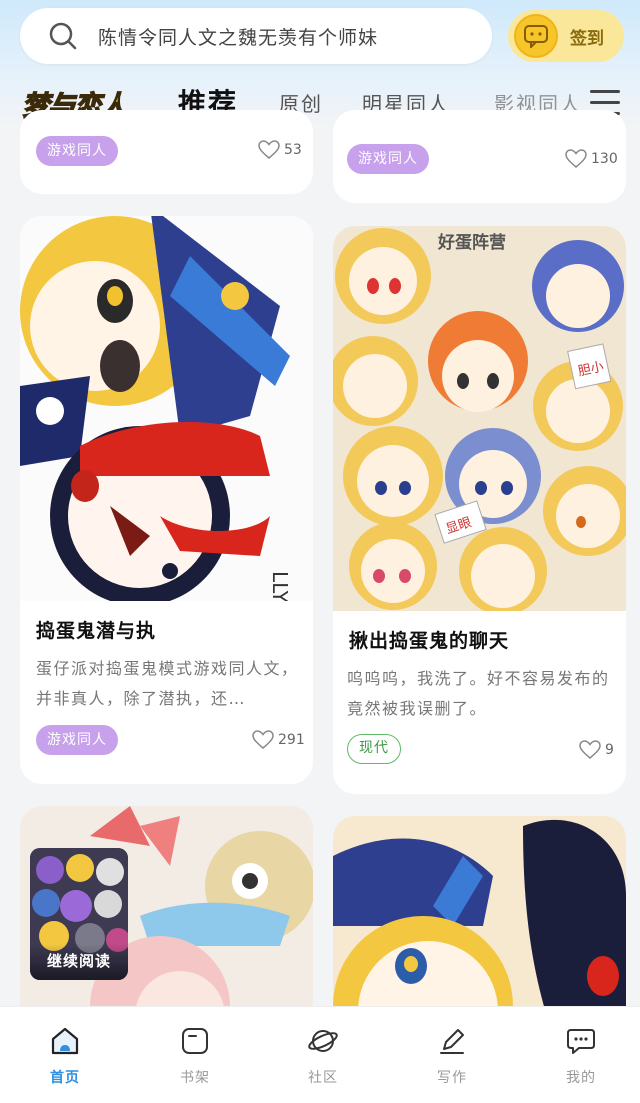  Describe the element at coordinates (166, 152) in the screenshot. I see `story-card: 游戏同人 53` at that location.